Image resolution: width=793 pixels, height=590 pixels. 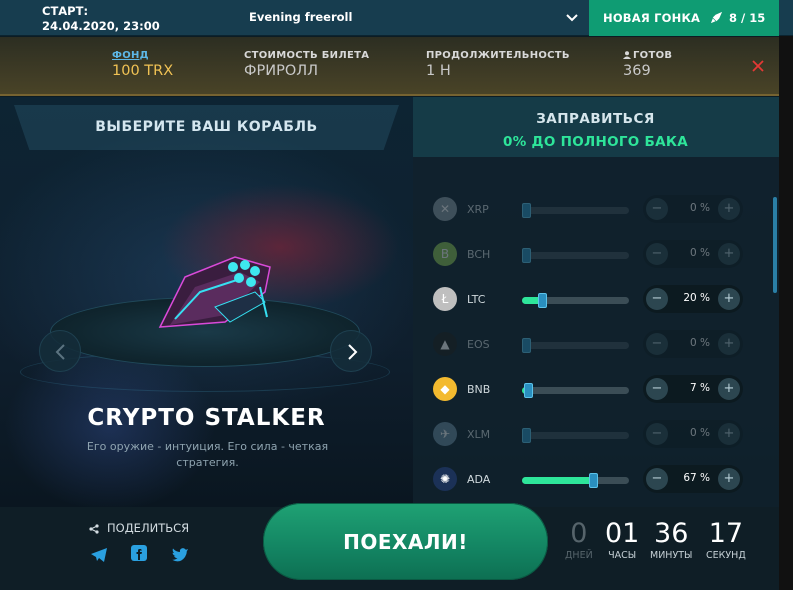 What do you see at coordinates (94, 529) in the screenshot?
I see `share-icon` at bounding box center [94, 529].